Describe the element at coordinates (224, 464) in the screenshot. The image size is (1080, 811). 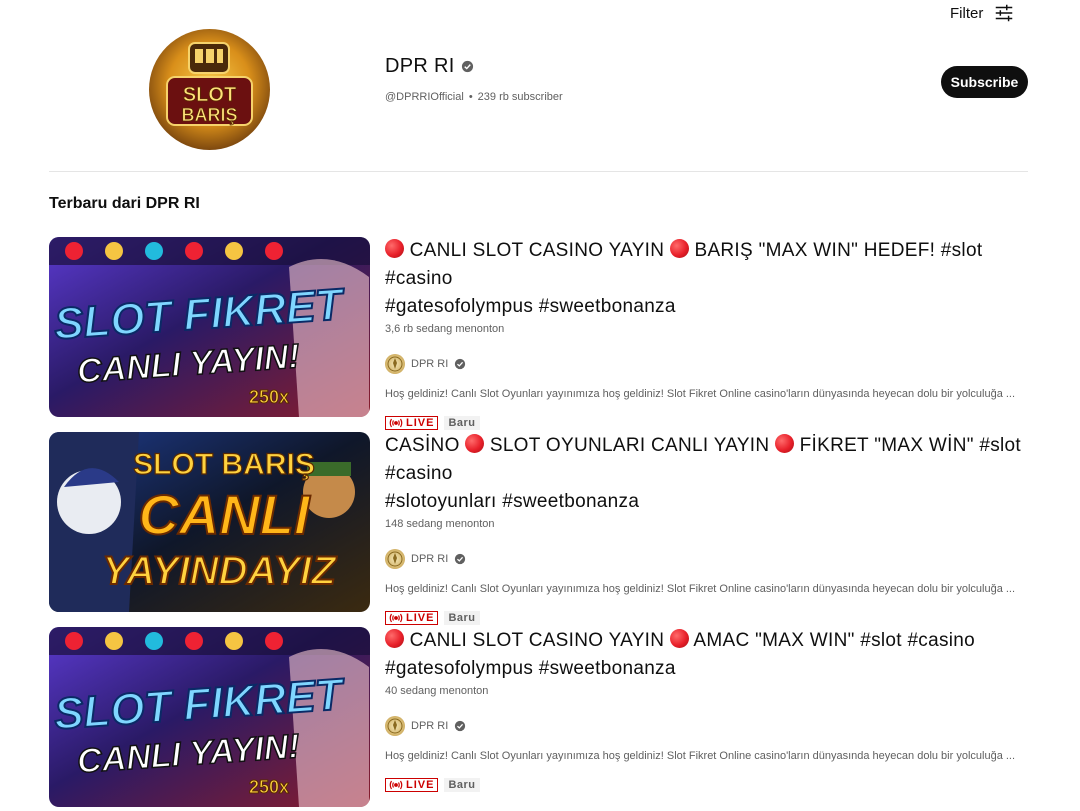
I see `thumbnail-title-line0: SLOT BARIŞ` at that location.